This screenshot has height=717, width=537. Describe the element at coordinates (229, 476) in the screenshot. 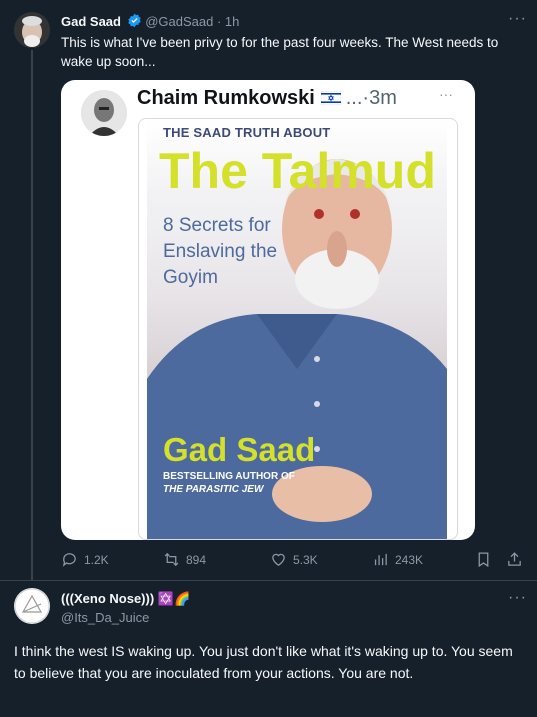

I see `book-tagline-1: BESTSELLING AUTHOR OF` at that location.